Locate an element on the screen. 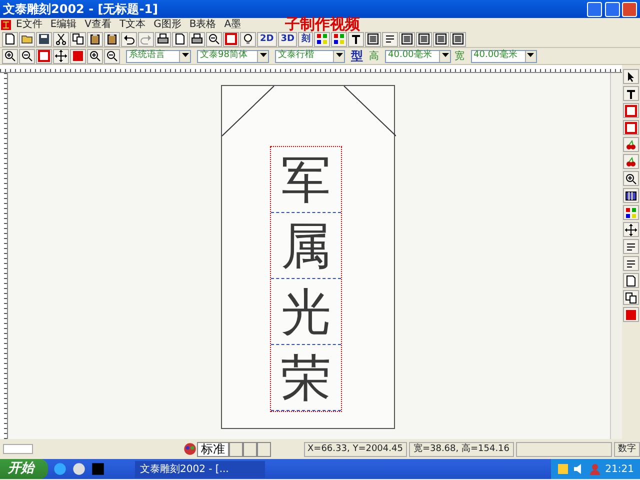 This screenshot has height=480, width=640. toolbar-button: 刻 is located at coordinates (306, 39).